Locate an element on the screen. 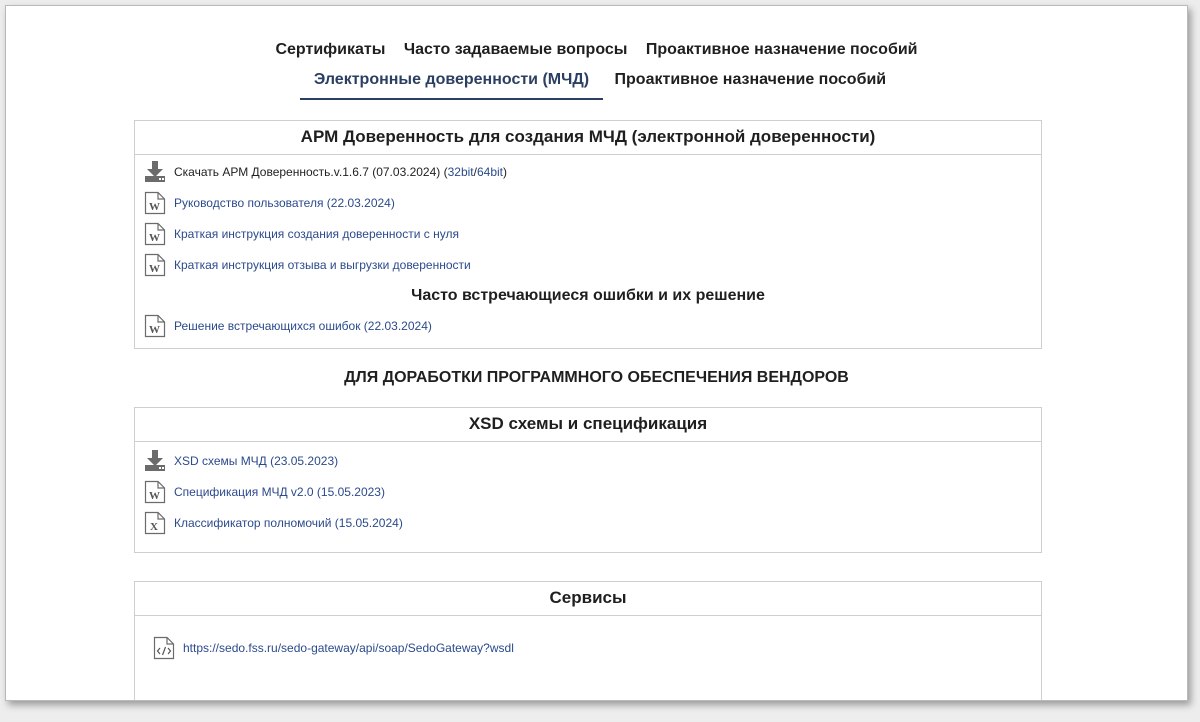 This screenshot has width=1200, height=722. xsd-schemas-link: XSD схемы МЧД (23.05.2023) is located at coordinates (256, 461).